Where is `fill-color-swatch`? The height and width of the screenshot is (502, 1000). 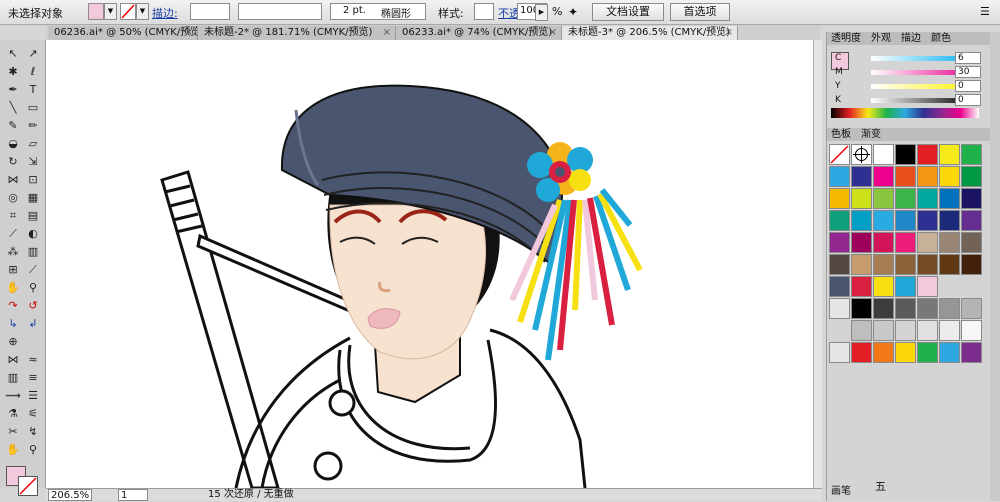
fill-color-swatch is located at coordinates (96, 11).